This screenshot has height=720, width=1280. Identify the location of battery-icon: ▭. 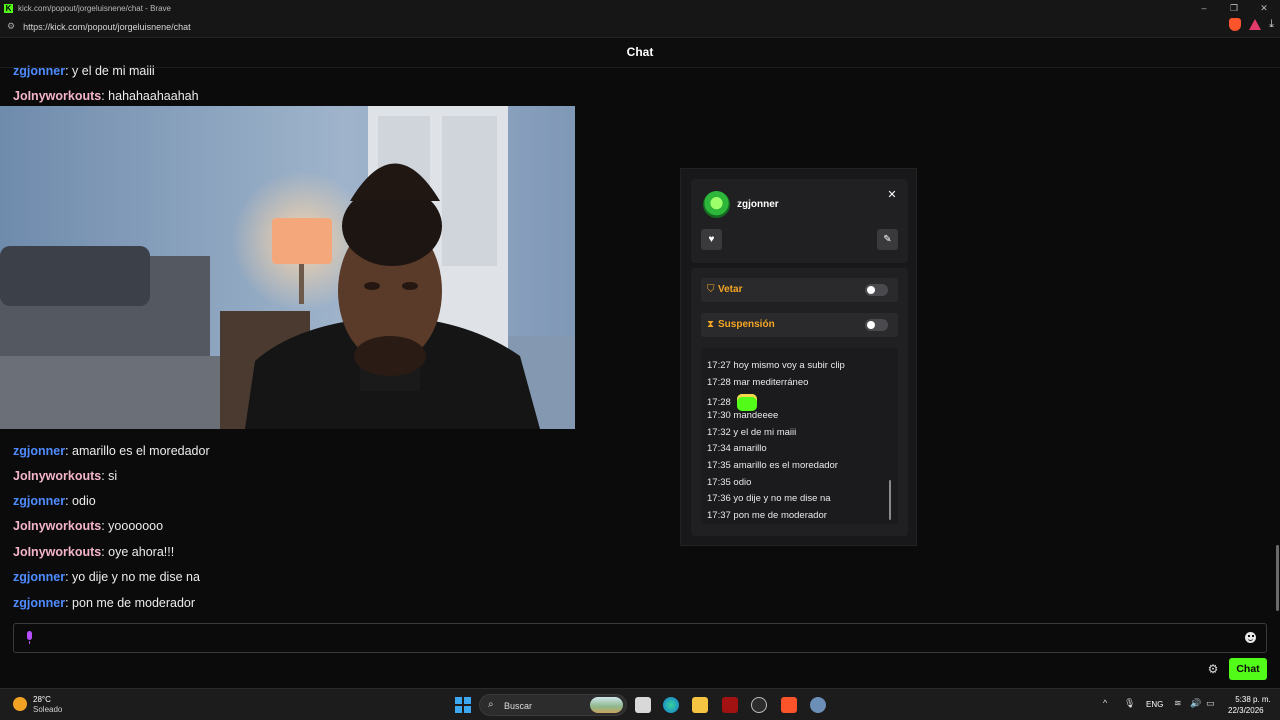
(1210, 703).